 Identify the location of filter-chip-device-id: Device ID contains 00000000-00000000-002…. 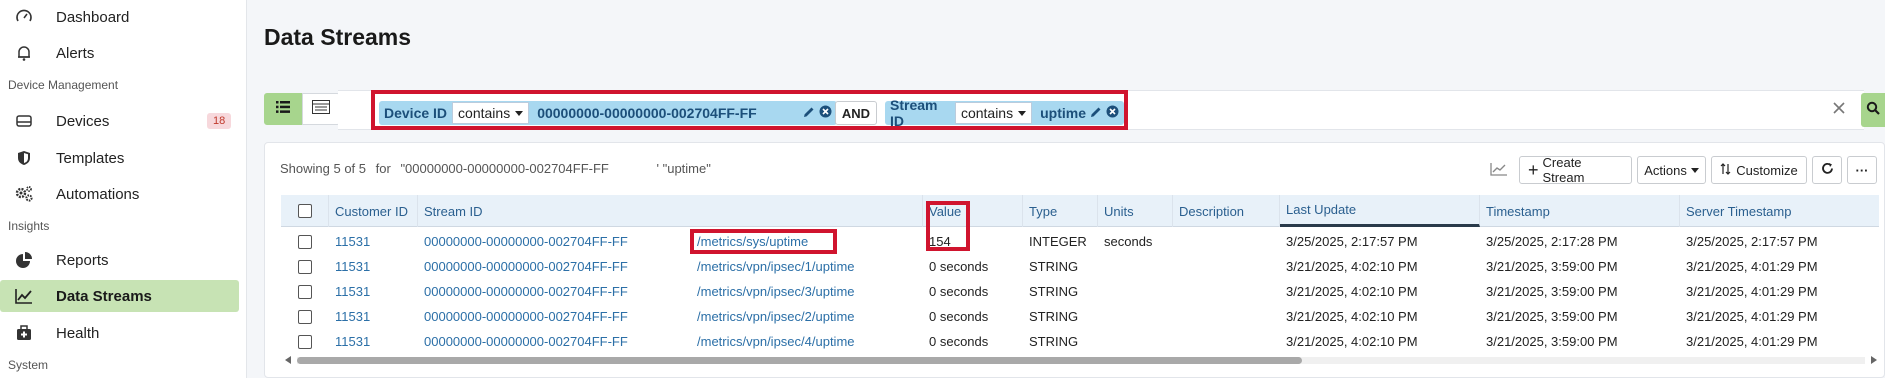
(608, 113).